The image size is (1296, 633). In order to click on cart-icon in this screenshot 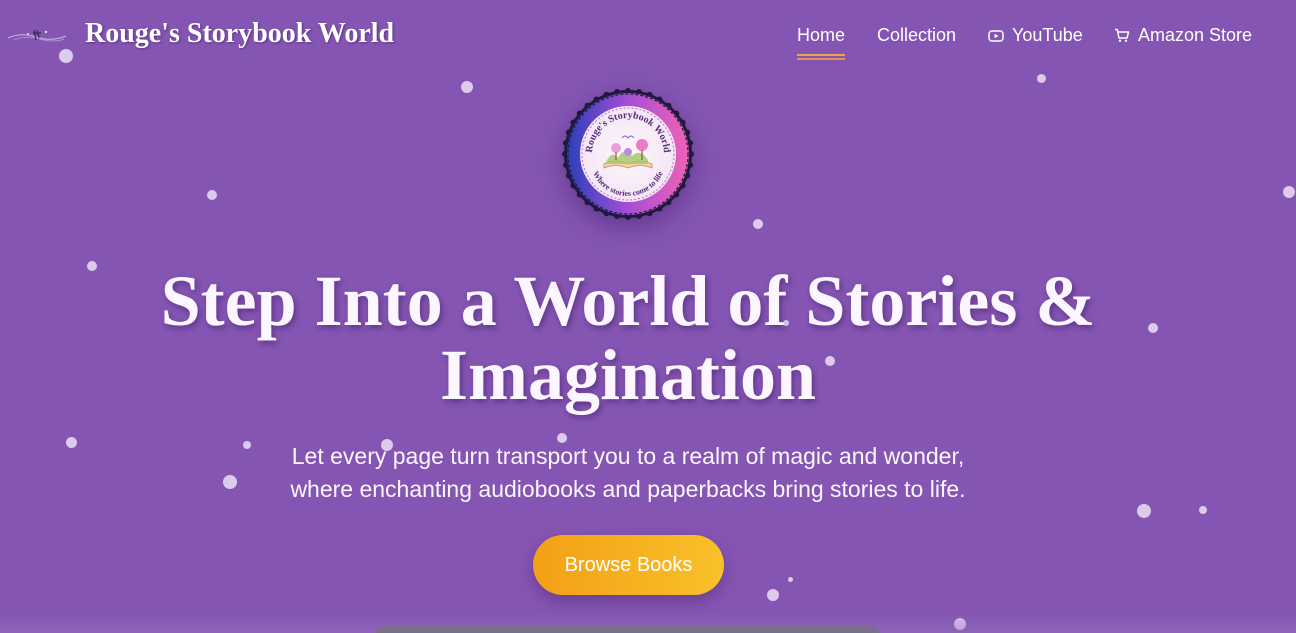, I will do `click(1122, 35)`.